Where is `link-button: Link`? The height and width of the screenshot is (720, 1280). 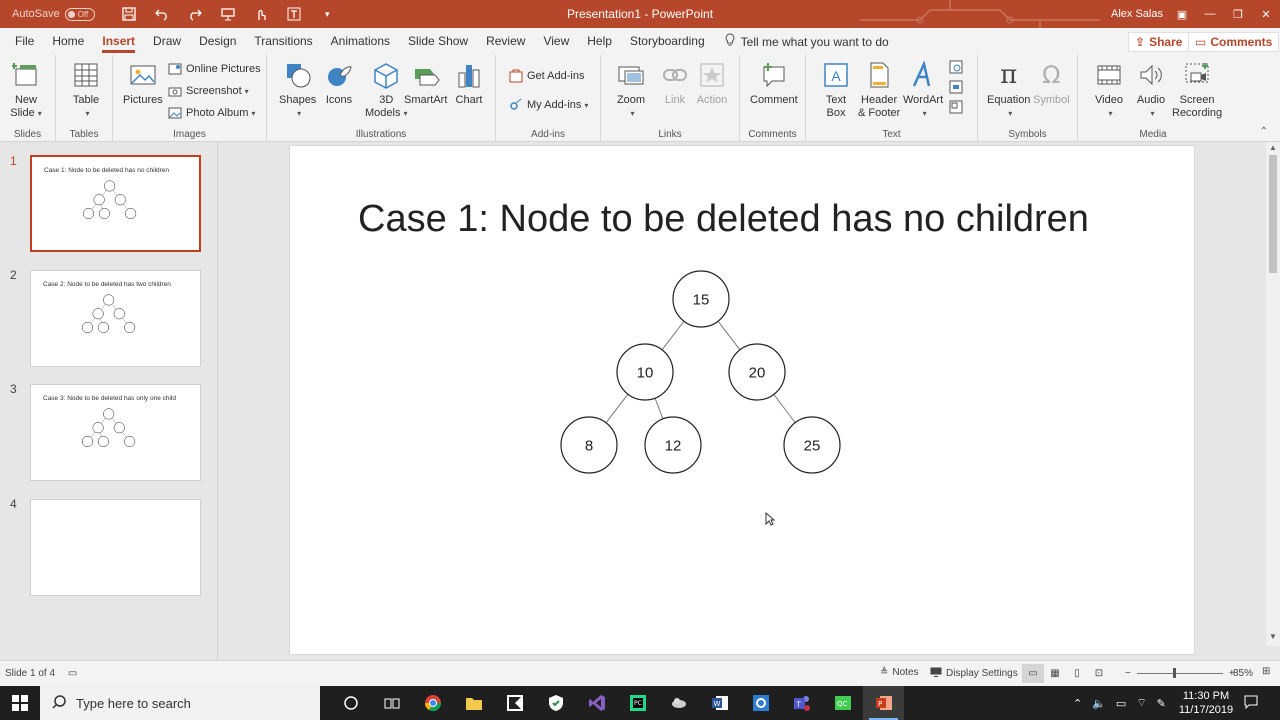 link-button: Link is located at coordinates (675, 83).